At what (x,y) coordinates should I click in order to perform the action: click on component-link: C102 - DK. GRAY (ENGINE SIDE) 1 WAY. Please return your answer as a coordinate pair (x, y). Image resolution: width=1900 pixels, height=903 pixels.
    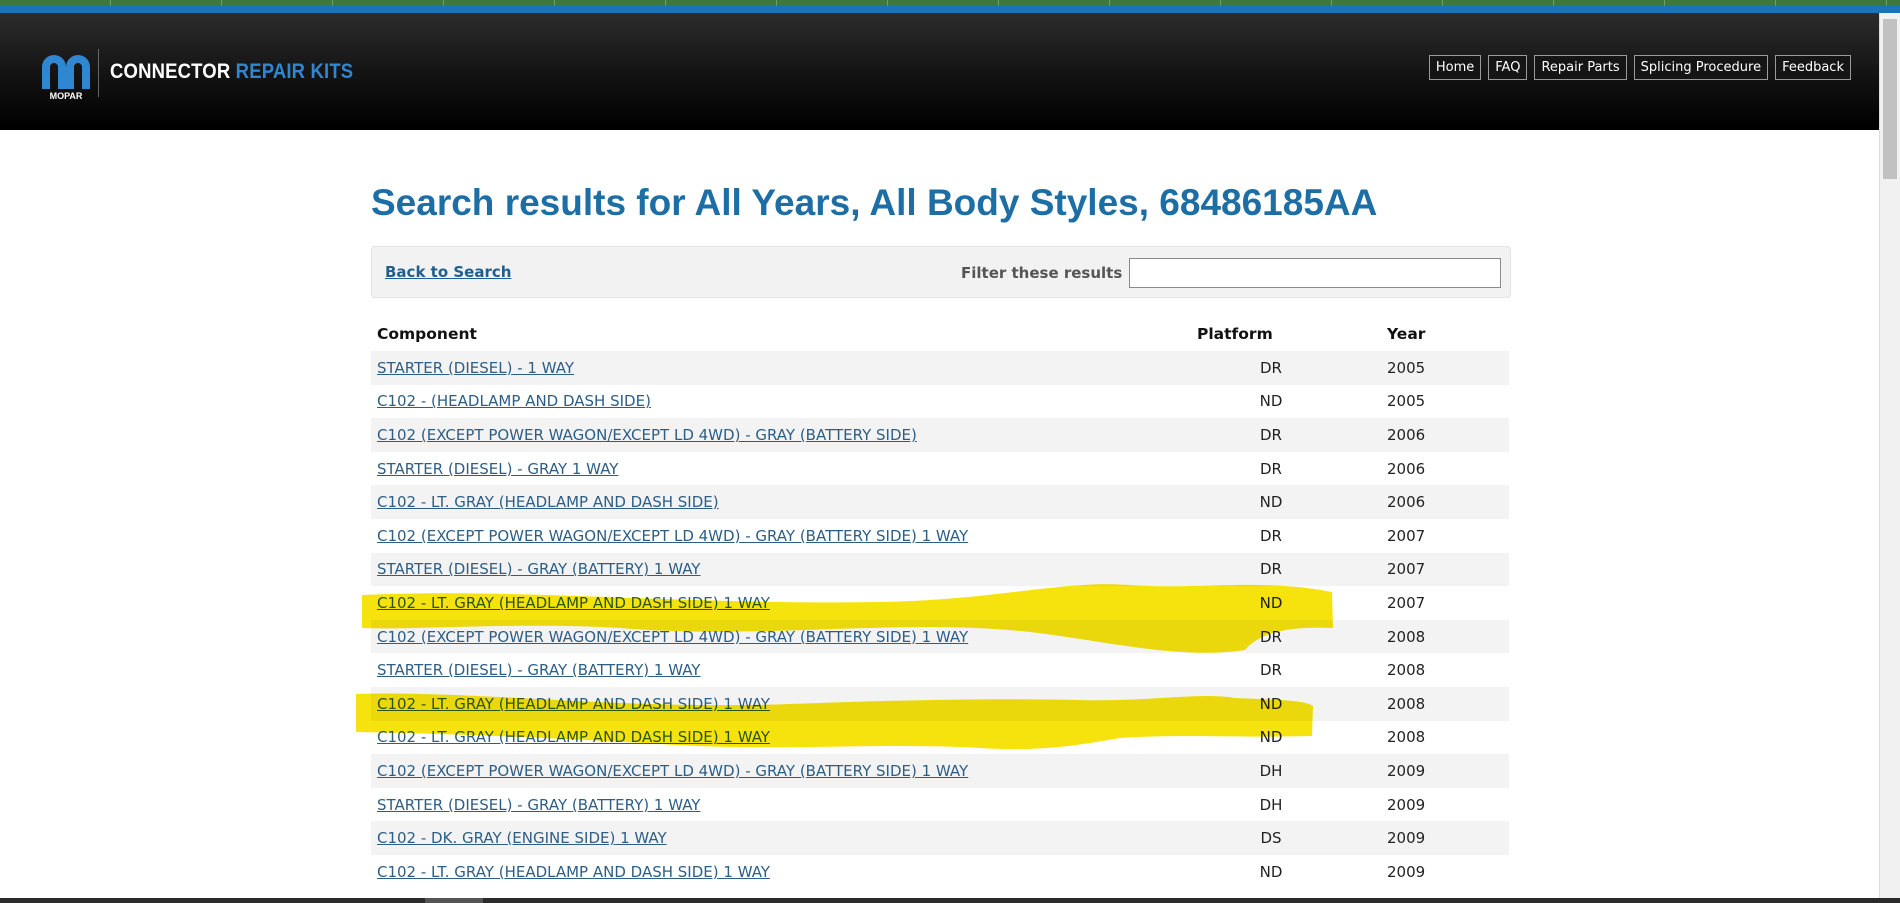
    Looking at the image, I should click on (522, 838).